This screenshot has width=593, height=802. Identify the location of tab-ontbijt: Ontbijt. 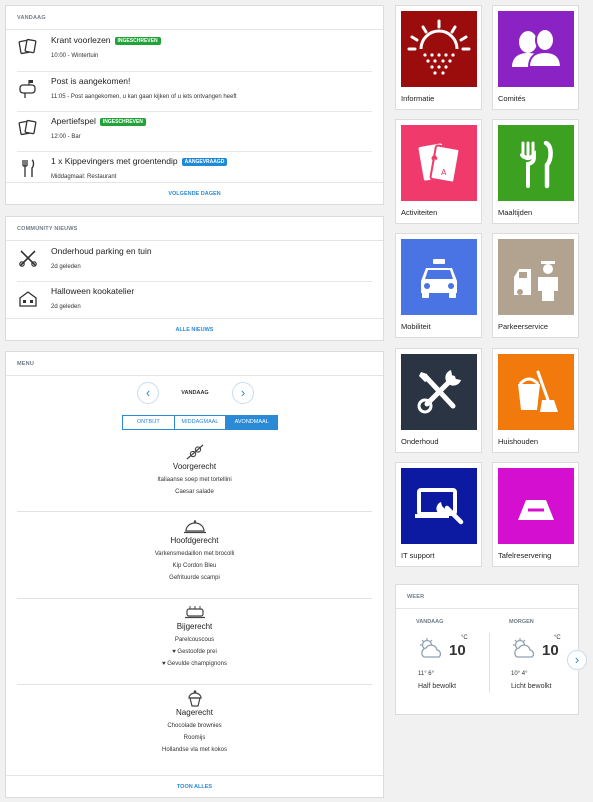
(149, 422).